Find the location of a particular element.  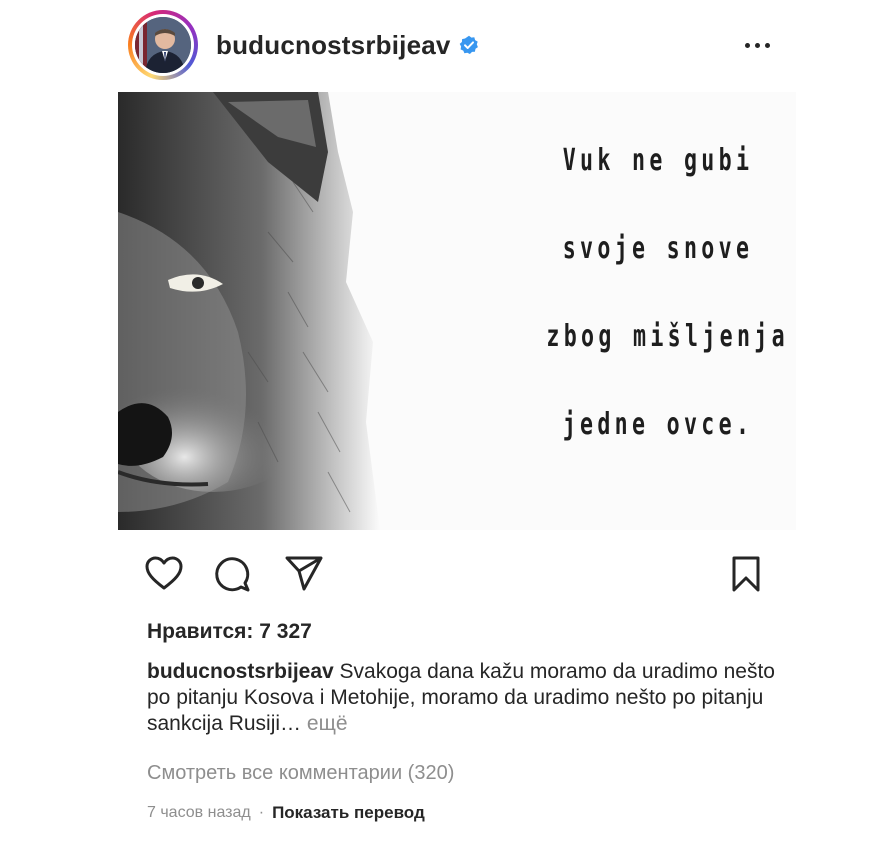

heart-icon is located at coordinates (164, 573).